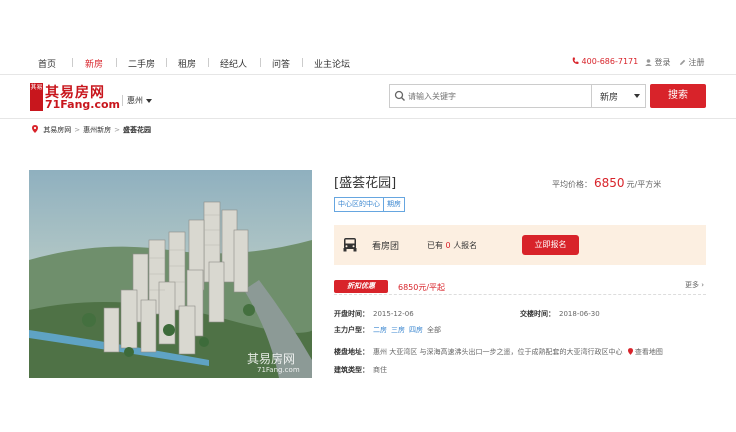 This screenshot has height=432, width=736. I want to click on address-value: 惠州 大亚湾区 与深海高速沸头出口一步之遥，位于成熟配套的大亚湾行政区中心, so click(498, 352).